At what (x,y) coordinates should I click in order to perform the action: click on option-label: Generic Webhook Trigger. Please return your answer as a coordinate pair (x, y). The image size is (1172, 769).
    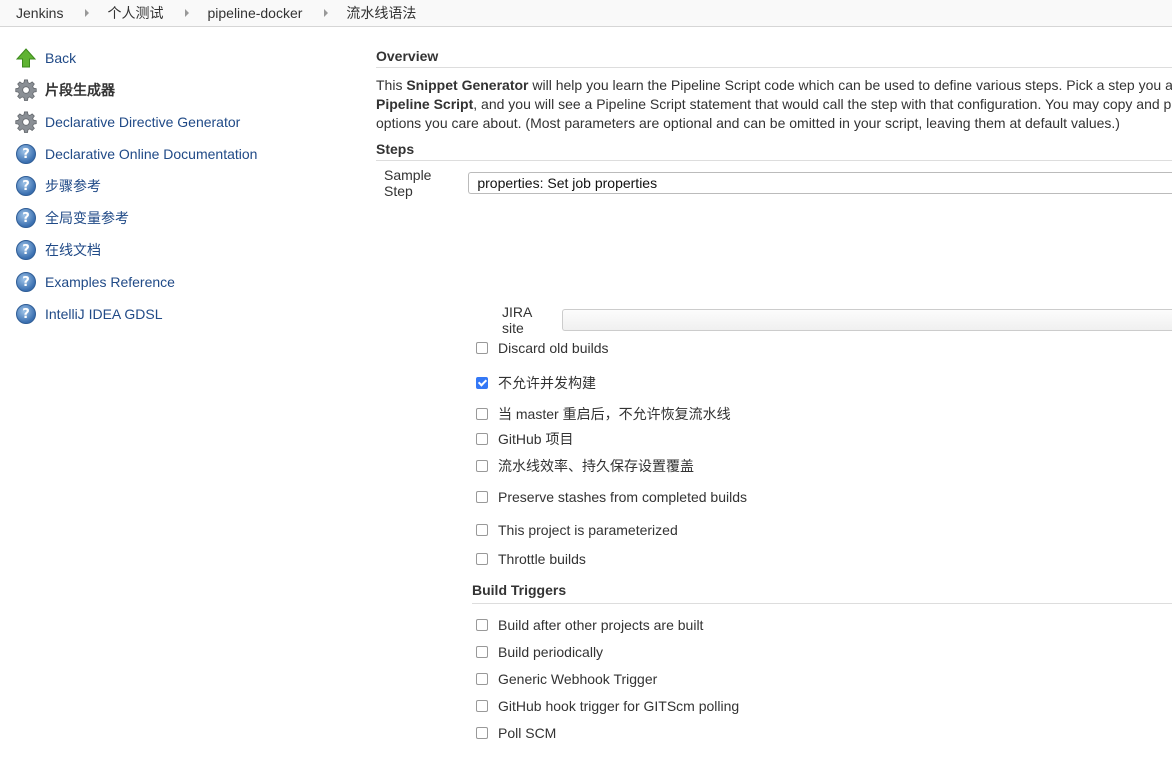
    Looking at the image, I should click on (578, 679).